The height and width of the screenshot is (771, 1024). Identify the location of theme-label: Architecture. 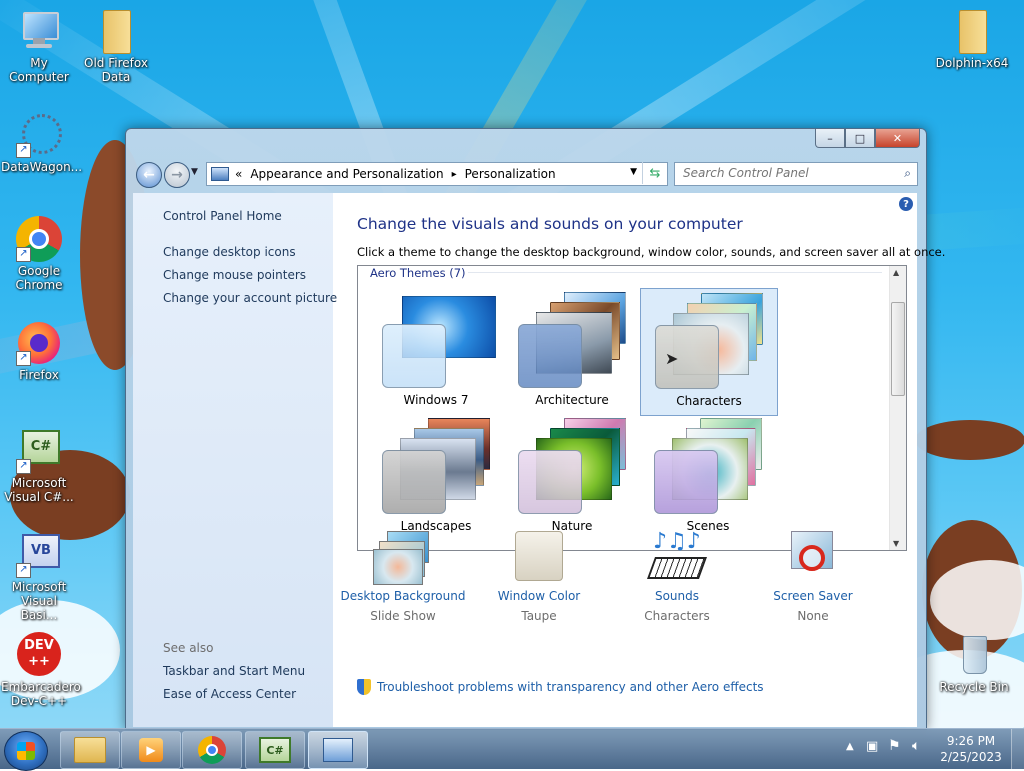
(572, 400).